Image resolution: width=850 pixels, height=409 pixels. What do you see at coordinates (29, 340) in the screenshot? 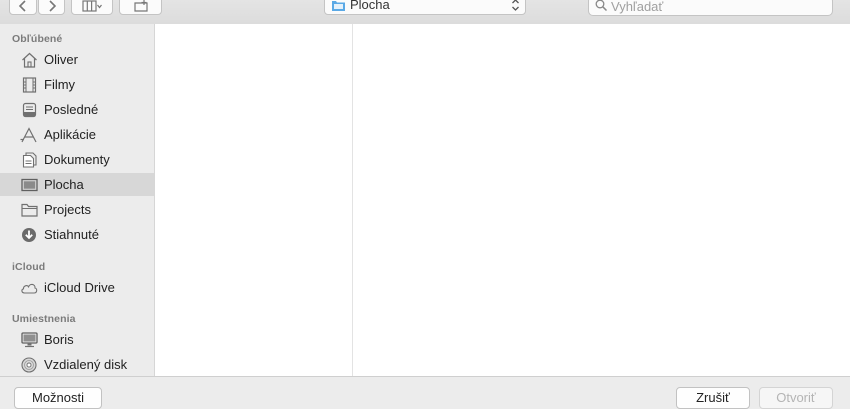
I see `computer-icon` at bounding box center [29, 340].